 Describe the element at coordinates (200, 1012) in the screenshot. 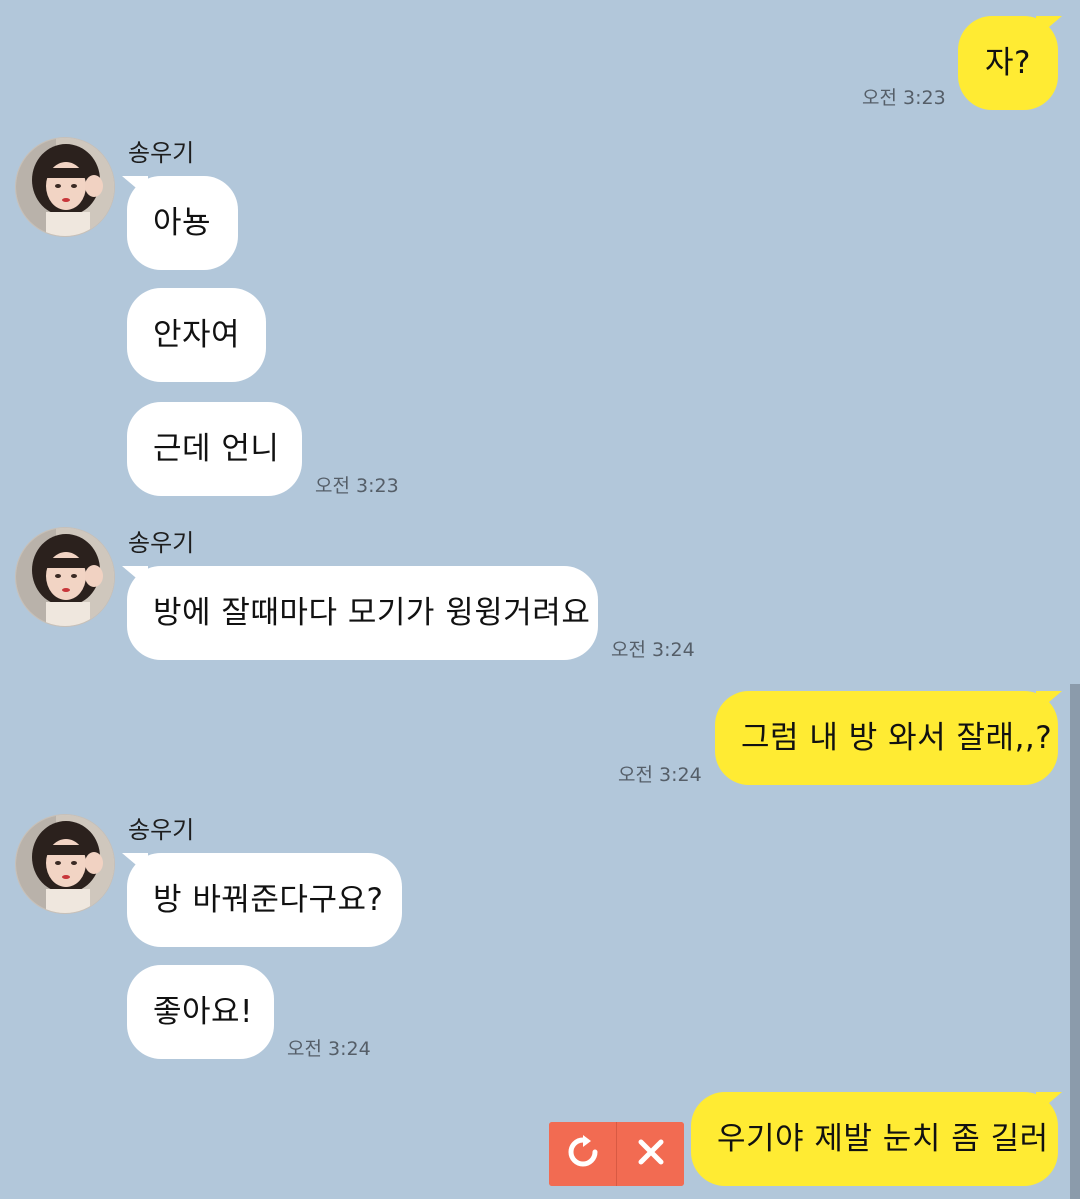

I see `message-bubble-incoming: 좋아요!` at that location.